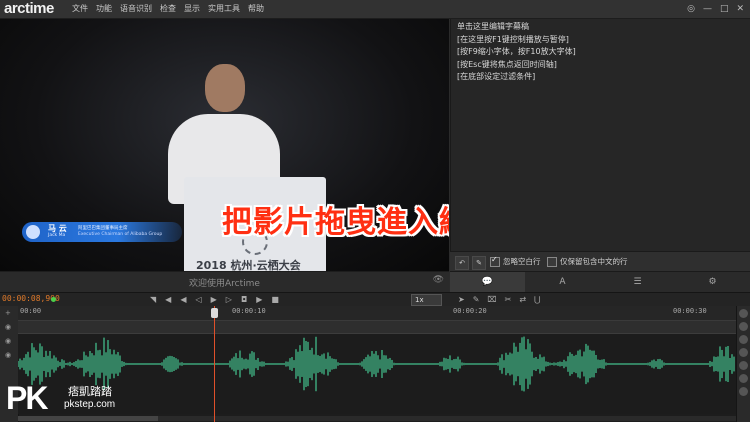 The width and height of the screenshot is (750, 422). Describe the element at coordinates (499, 300) in the screenshot. I see `timeline-tools: ➤ ✎ ⌧ ✂ ⇄ ⋃` at that location.